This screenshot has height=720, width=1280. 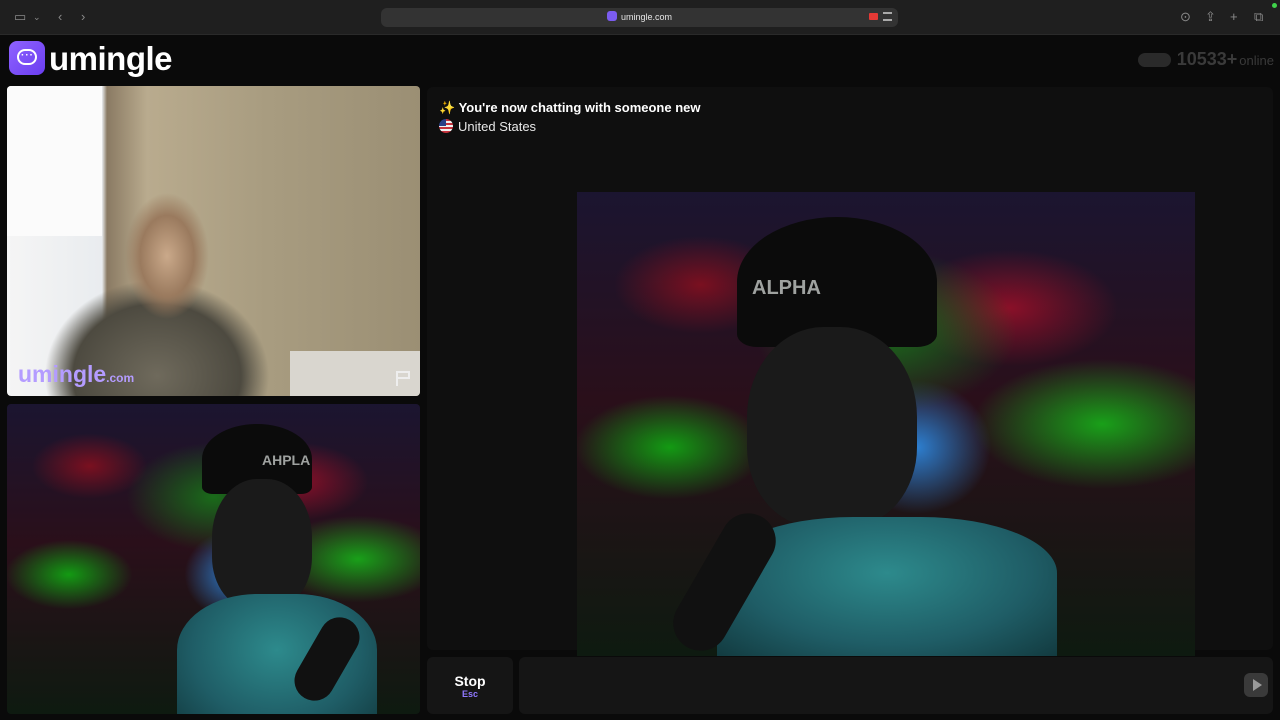 What do you see at coordinates (1256, 685) in the screenshot?
I see `send-button` at bounding box center [1256, 685].